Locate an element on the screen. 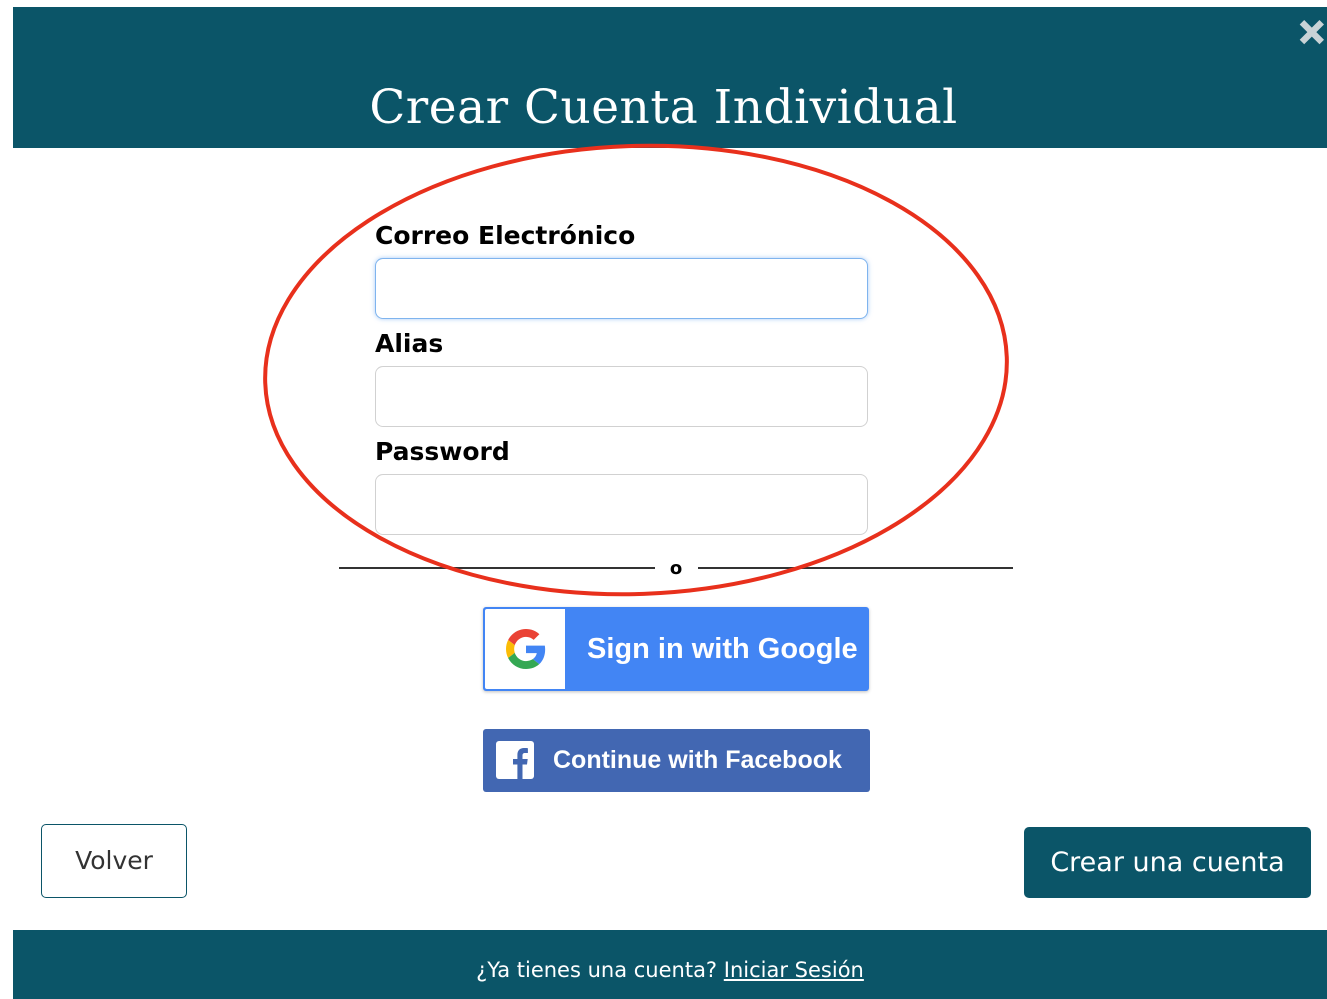 The width and height of the screenshot is (1327, 999). page-title: Crear Cuenta Individual is located at coordinates (663, 107).